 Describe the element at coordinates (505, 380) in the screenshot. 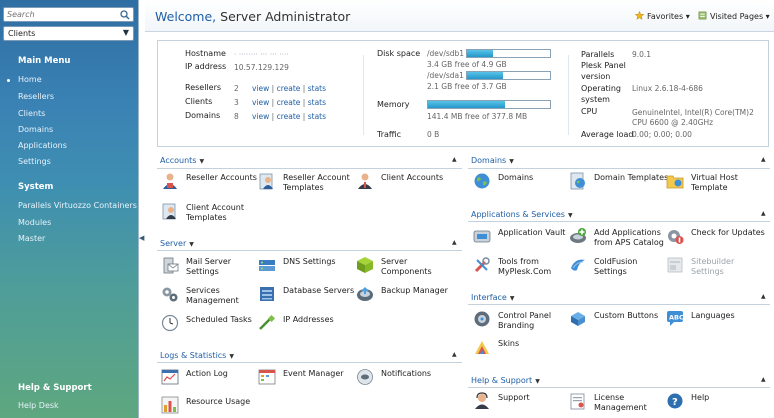

I see `section-help-header: Help & Support ▼` at that location.